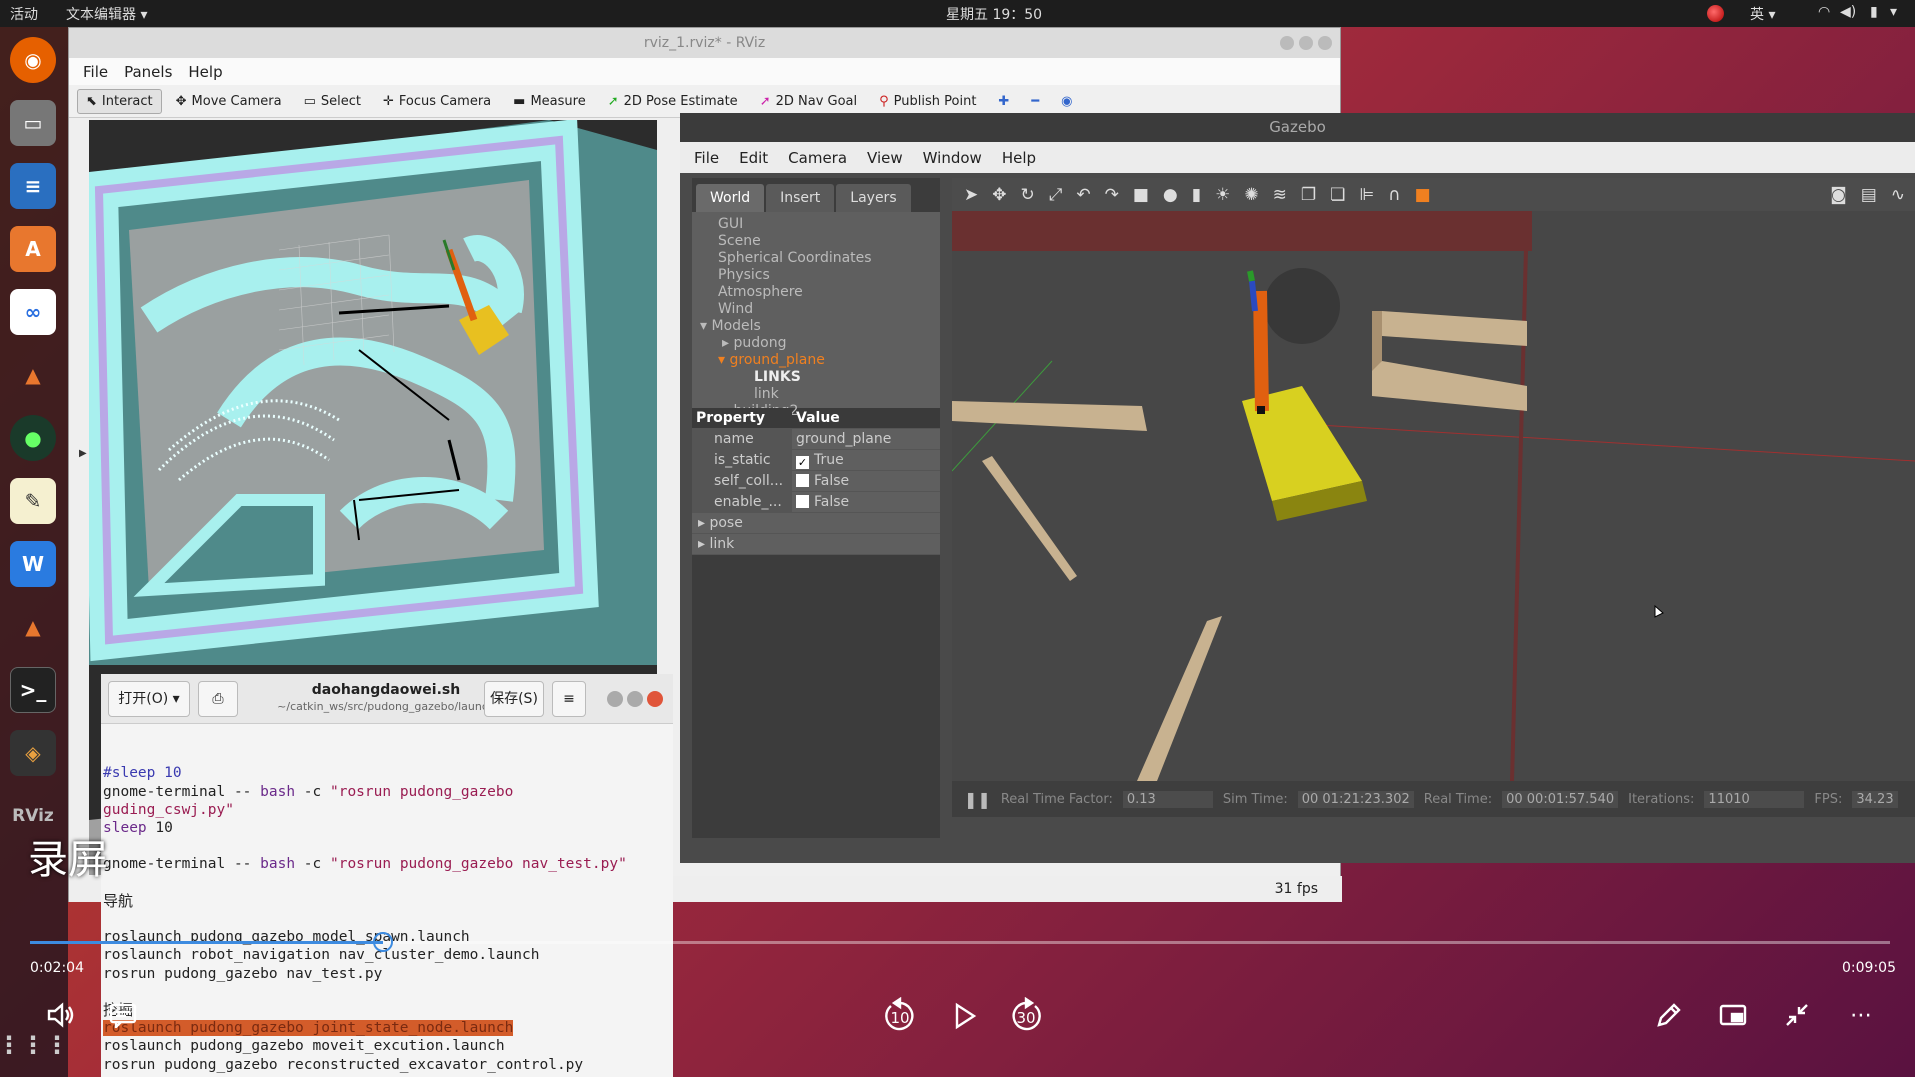 This screenshot has height=1077, width=1915. I want to click on gz-menu-help: Help, so click(1019, 158).